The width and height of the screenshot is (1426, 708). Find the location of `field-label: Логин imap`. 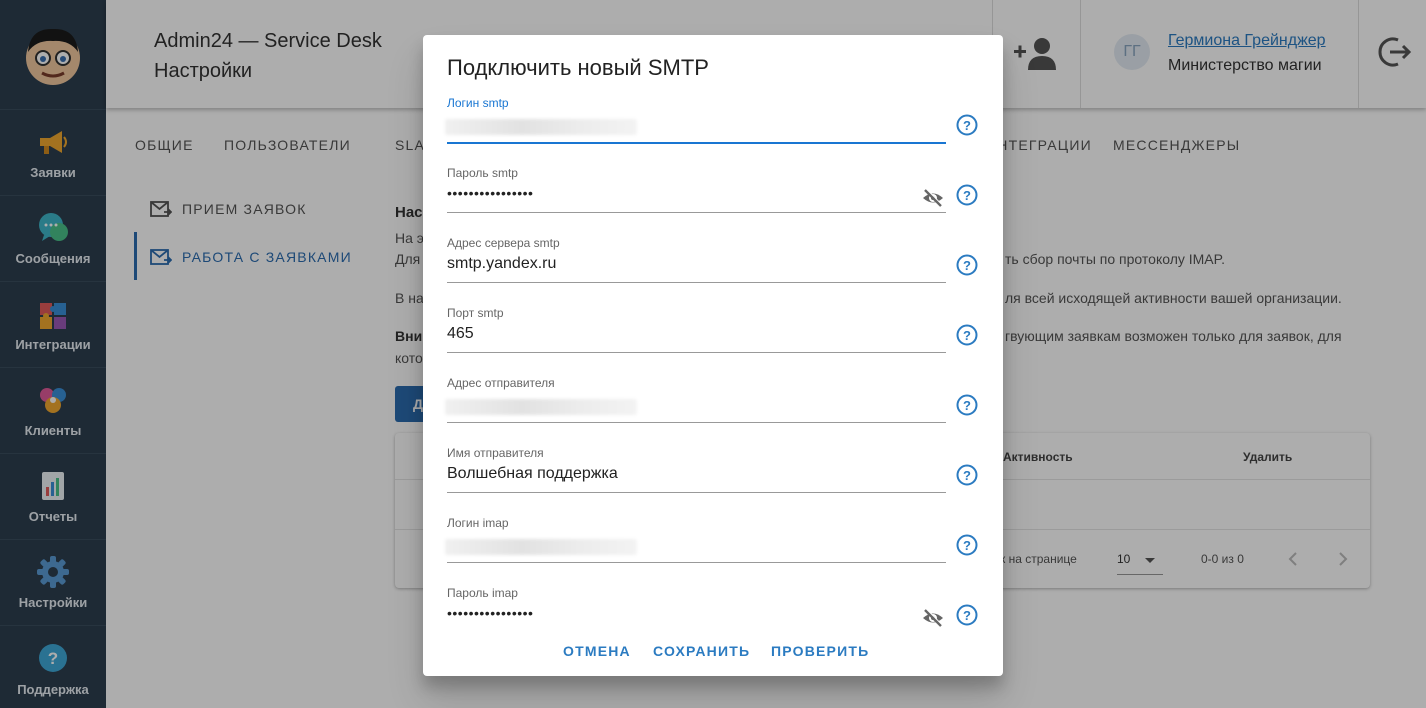

field-label: Логин imap is located at coordinates (478, 523).